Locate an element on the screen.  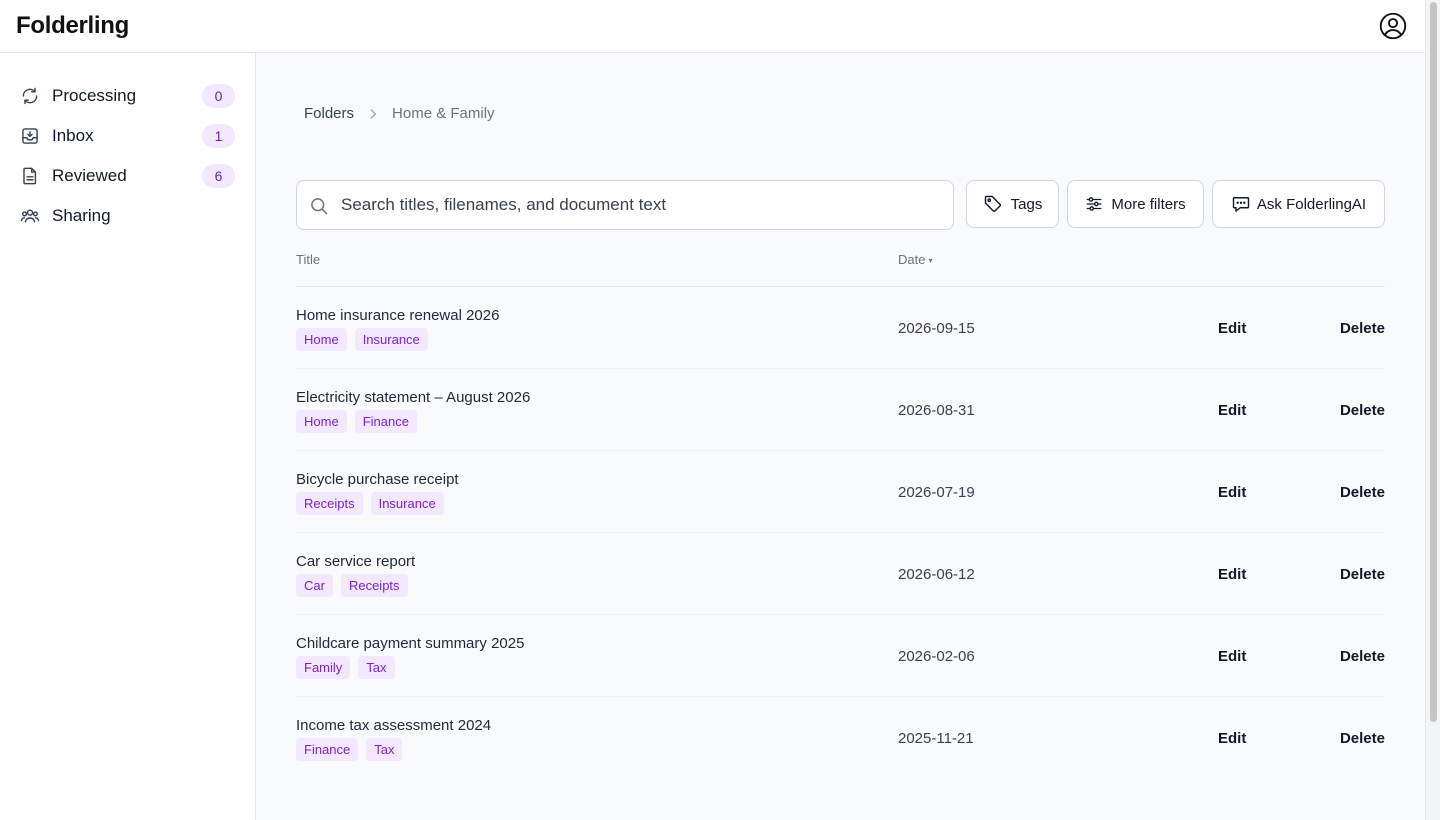
count-badge: 6 is located at coordinates (218, 176).